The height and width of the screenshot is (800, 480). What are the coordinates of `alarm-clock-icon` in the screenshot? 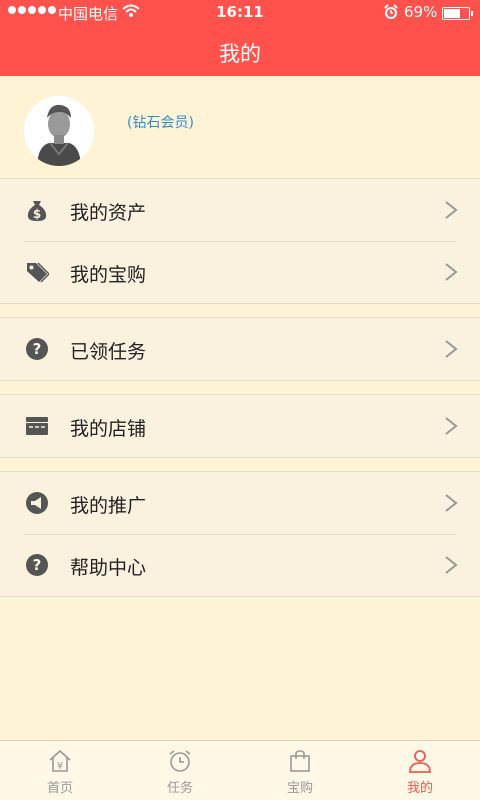 It's located at (180, 761).